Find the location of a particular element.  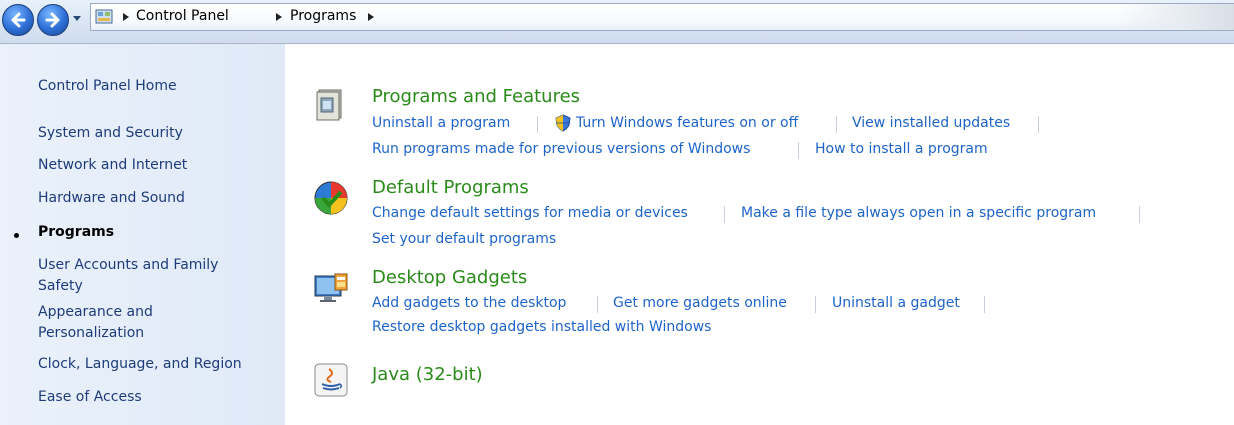

sidebar-item-programs: Programs is located at coordinates (76, 232).